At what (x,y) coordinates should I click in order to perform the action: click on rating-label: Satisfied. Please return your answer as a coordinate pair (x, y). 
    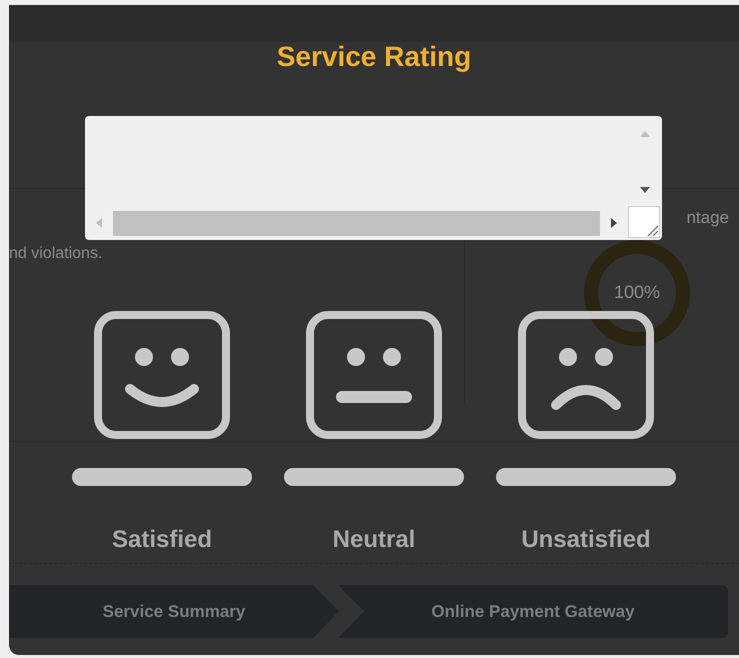
    Looking at the image, I should click on (162, 540).